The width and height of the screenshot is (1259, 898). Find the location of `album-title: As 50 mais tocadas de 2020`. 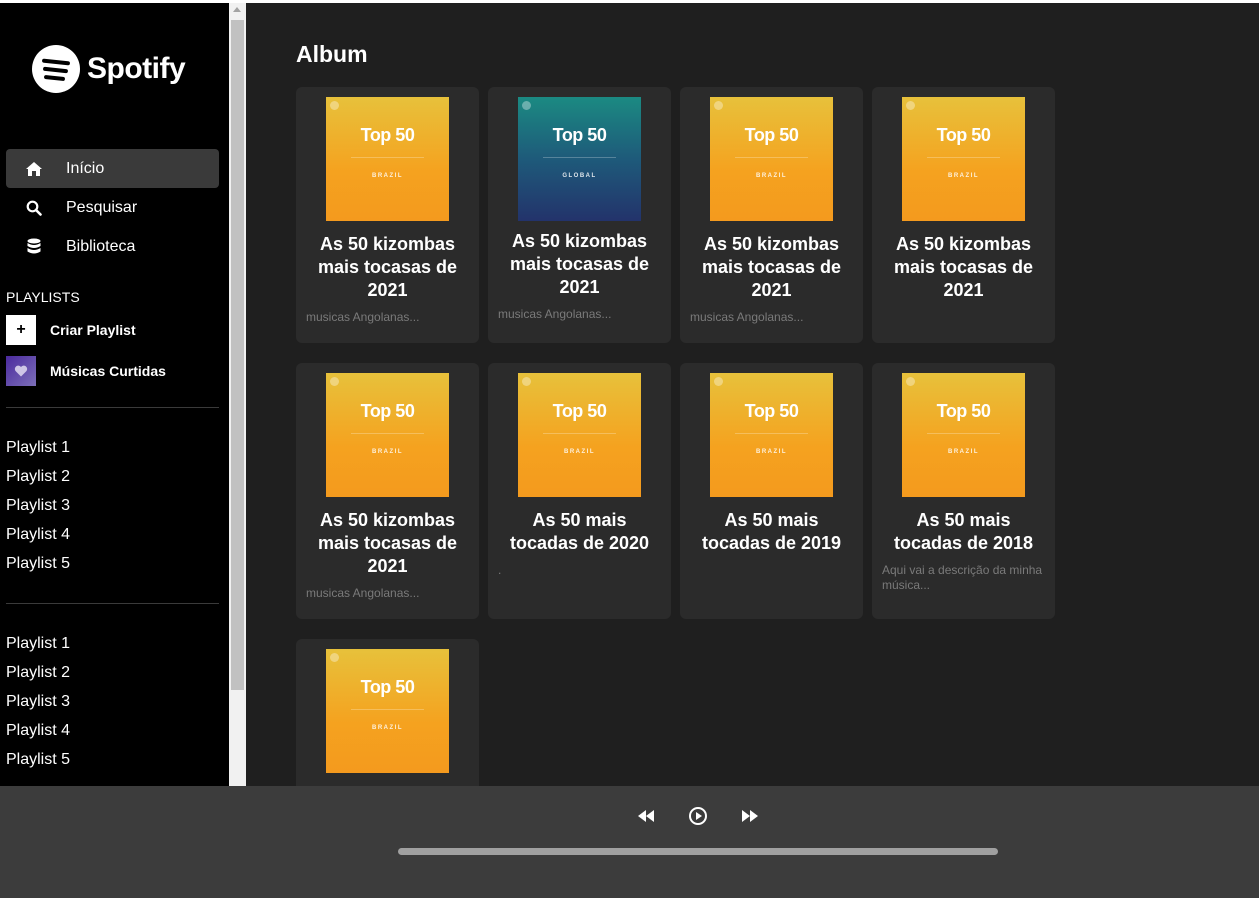

album-title: As 50 mais tocadas de 2020 is located at coordinates (579, 531).